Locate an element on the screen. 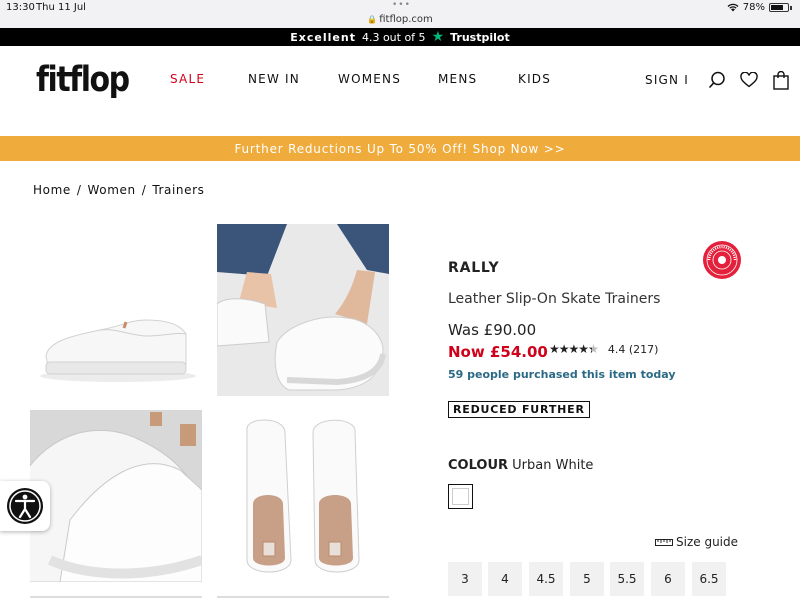  colour-value: Urban White is located at coordinates (553, 465).